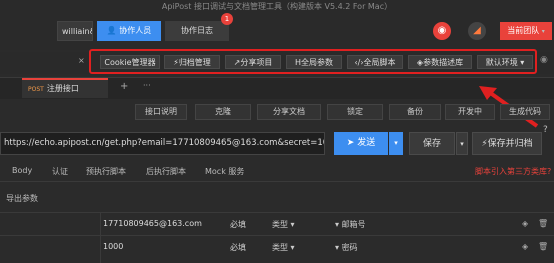 This screenshot has width=554, height=263. I want to click on backup-button: 备份, so click(415, 112).